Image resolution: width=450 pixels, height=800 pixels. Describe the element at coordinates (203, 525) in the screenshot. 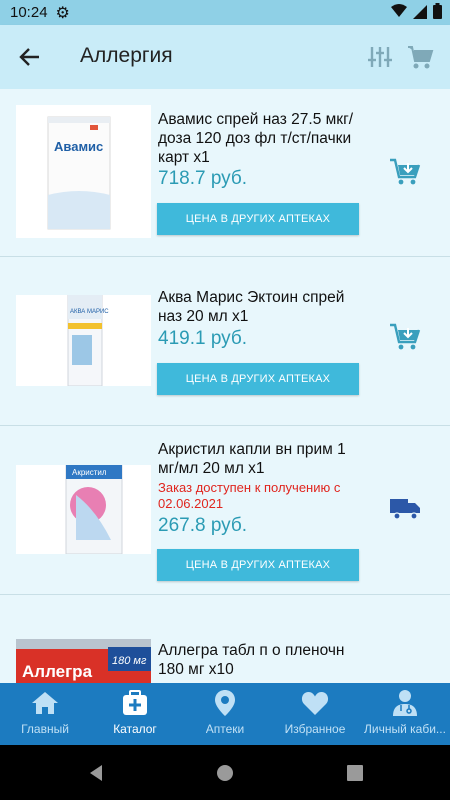

I see `product-price: 267.8 руб.` at that location.